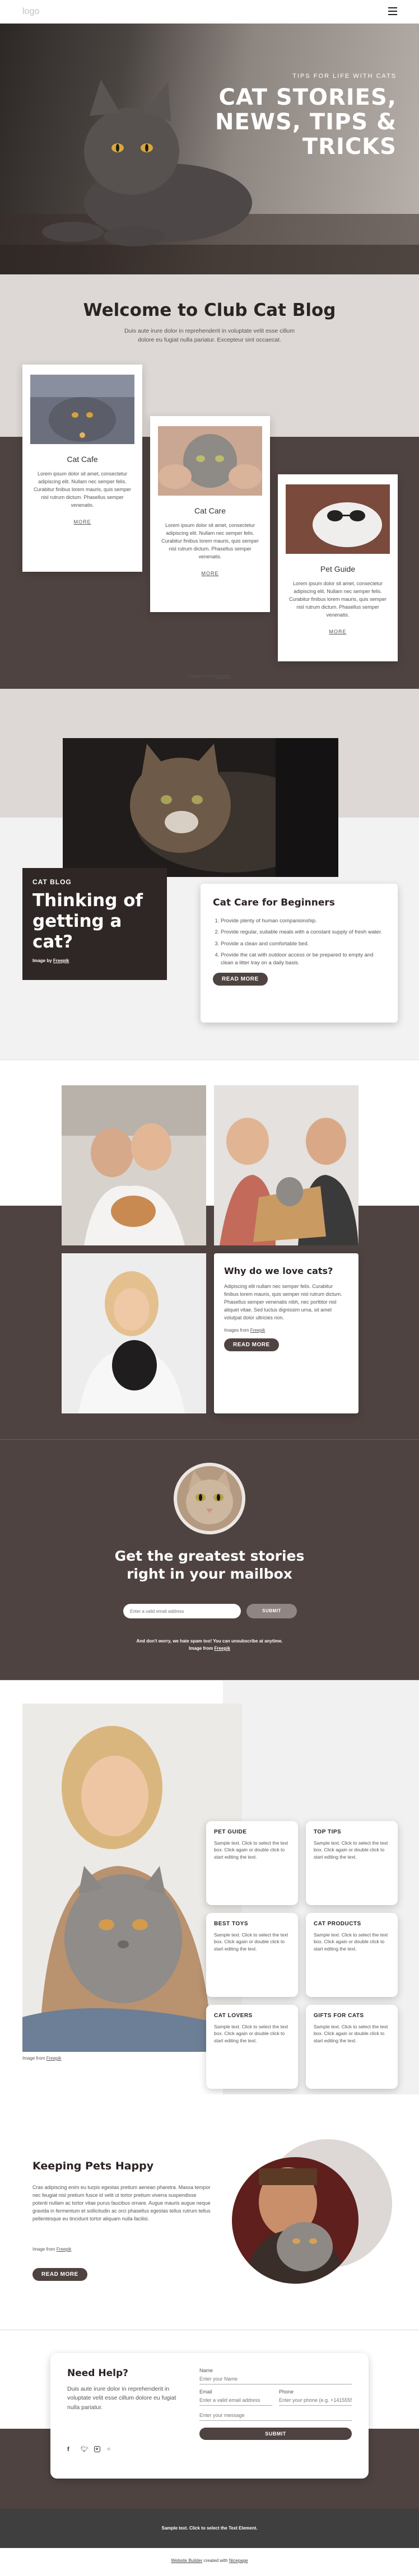  Describe the element at coordinates (85, 2450) in the screenshot. I see `twitter-icon: 🐦︎` at that location.